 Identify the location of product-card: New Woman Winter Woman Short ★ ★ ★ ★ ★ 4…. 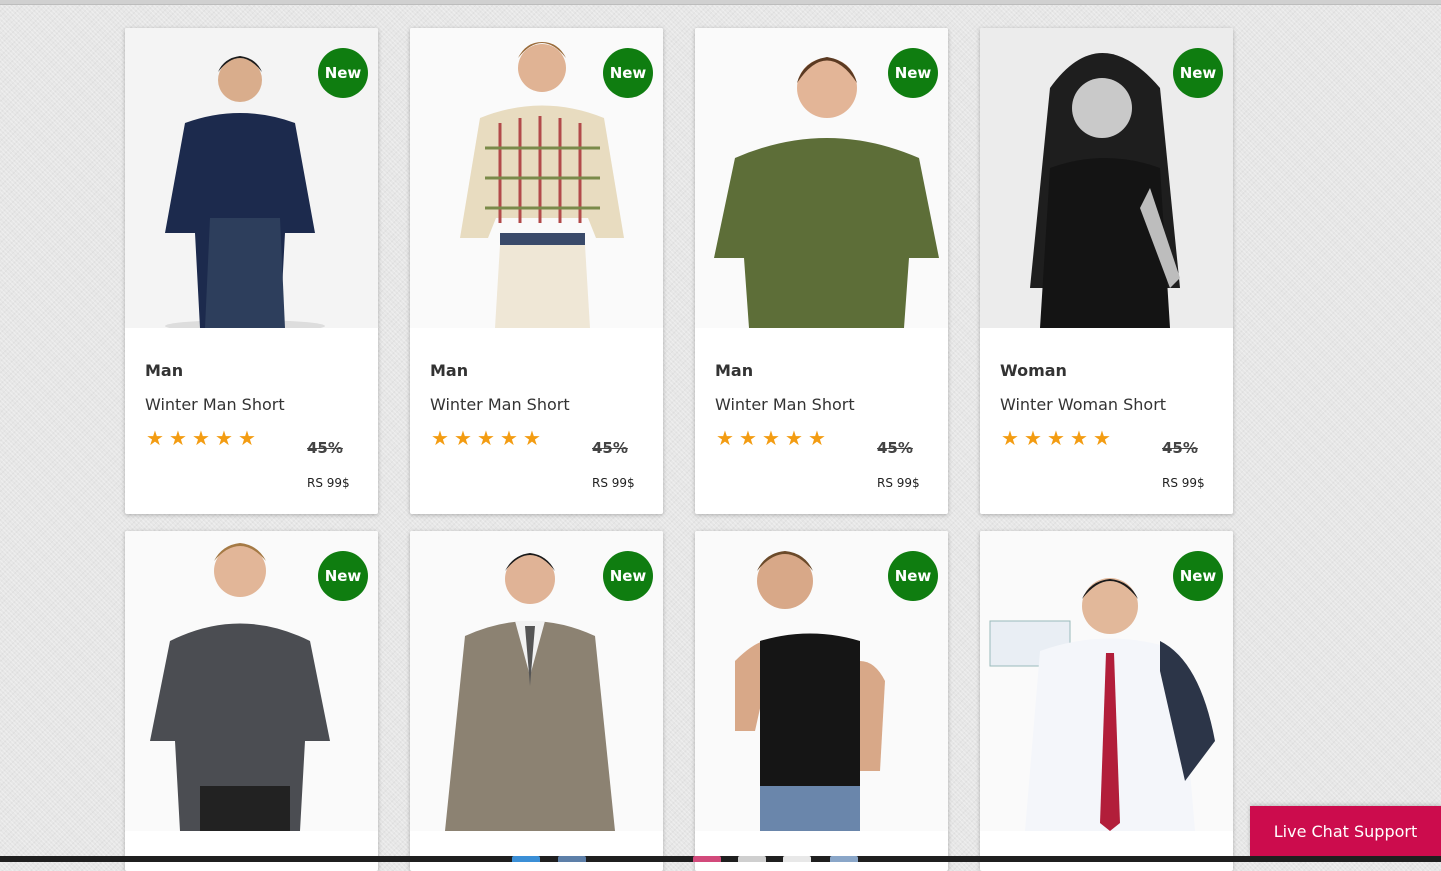
(1106, 271).